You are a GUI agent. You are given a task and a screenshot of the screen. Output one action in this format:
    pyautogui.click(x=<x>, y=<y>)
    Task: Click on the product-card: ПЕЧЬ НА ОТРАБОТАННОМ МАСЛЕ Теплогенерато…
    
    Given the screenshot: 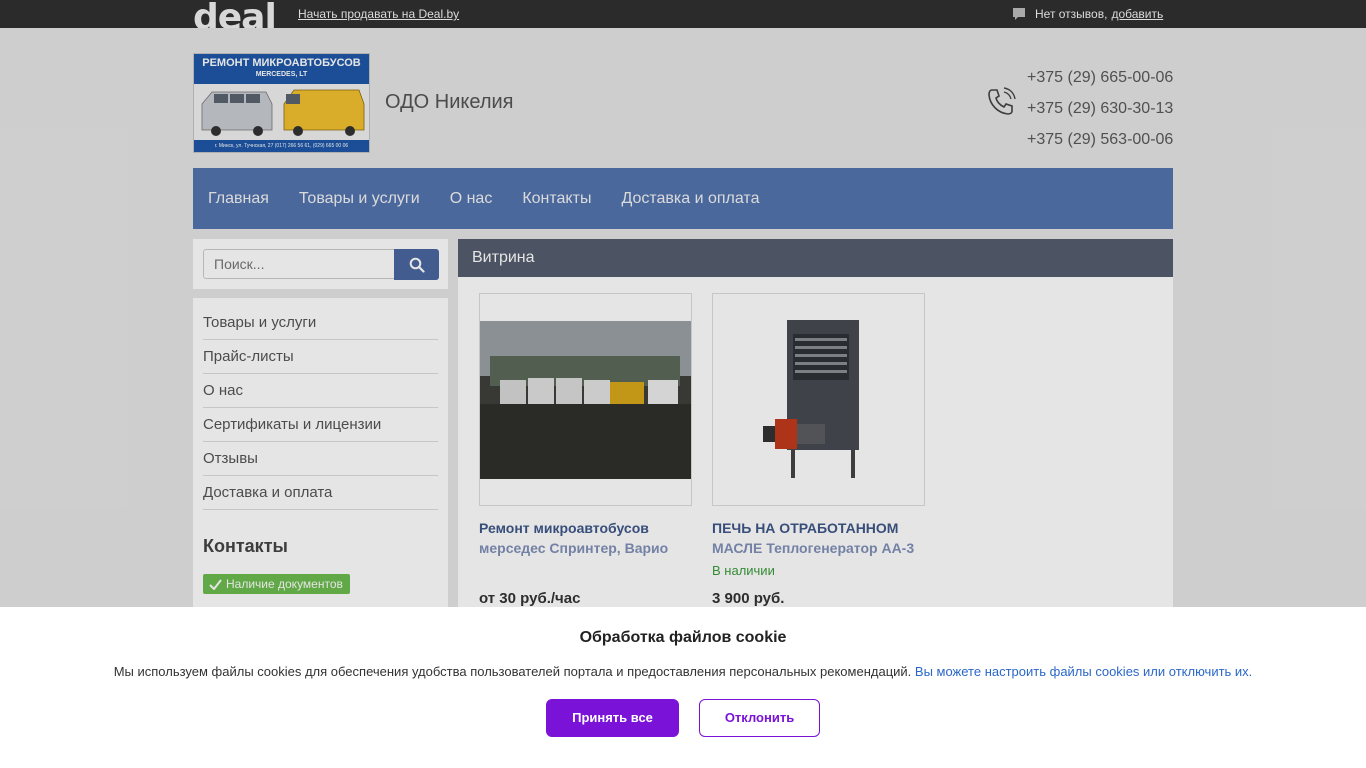 What is the action you would take?
    pyautogui.click(x=818, y=450)
    